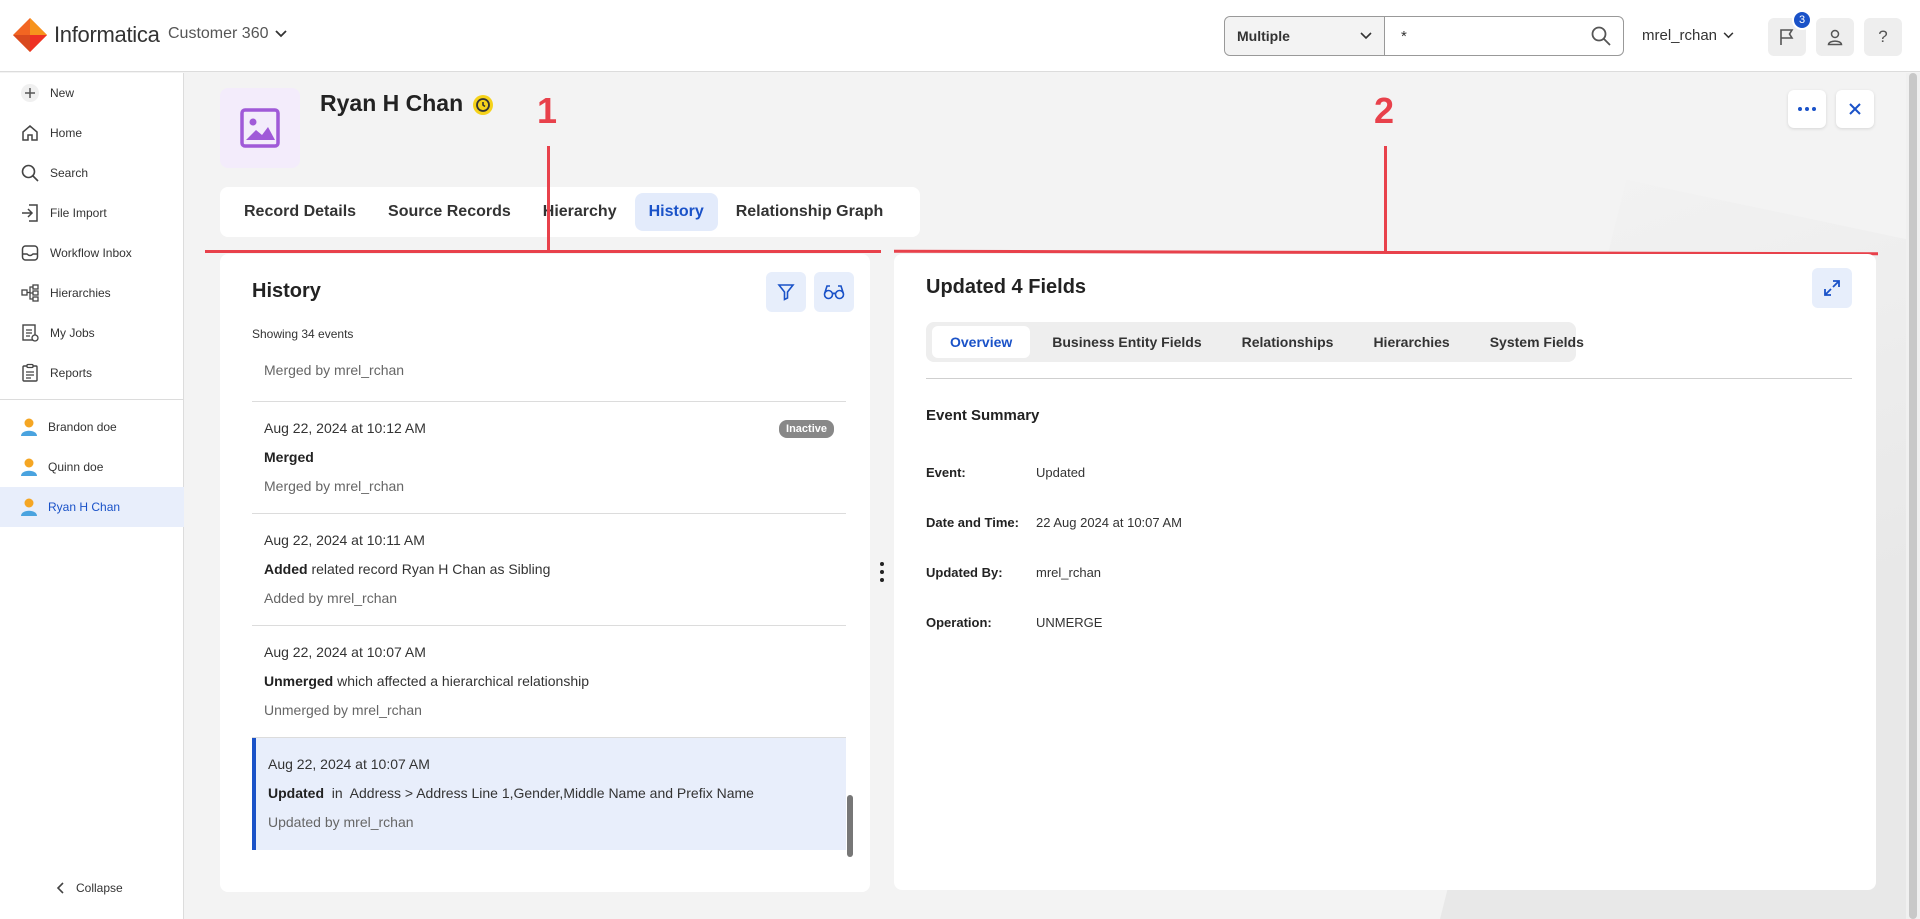 Image resolution: width=1920 pixels, height=919 pixels. Describe the element at coordinates (1126, 342) in the screenshot. I see `tab-business-entity-fields: Business Entity Fields` at that location.